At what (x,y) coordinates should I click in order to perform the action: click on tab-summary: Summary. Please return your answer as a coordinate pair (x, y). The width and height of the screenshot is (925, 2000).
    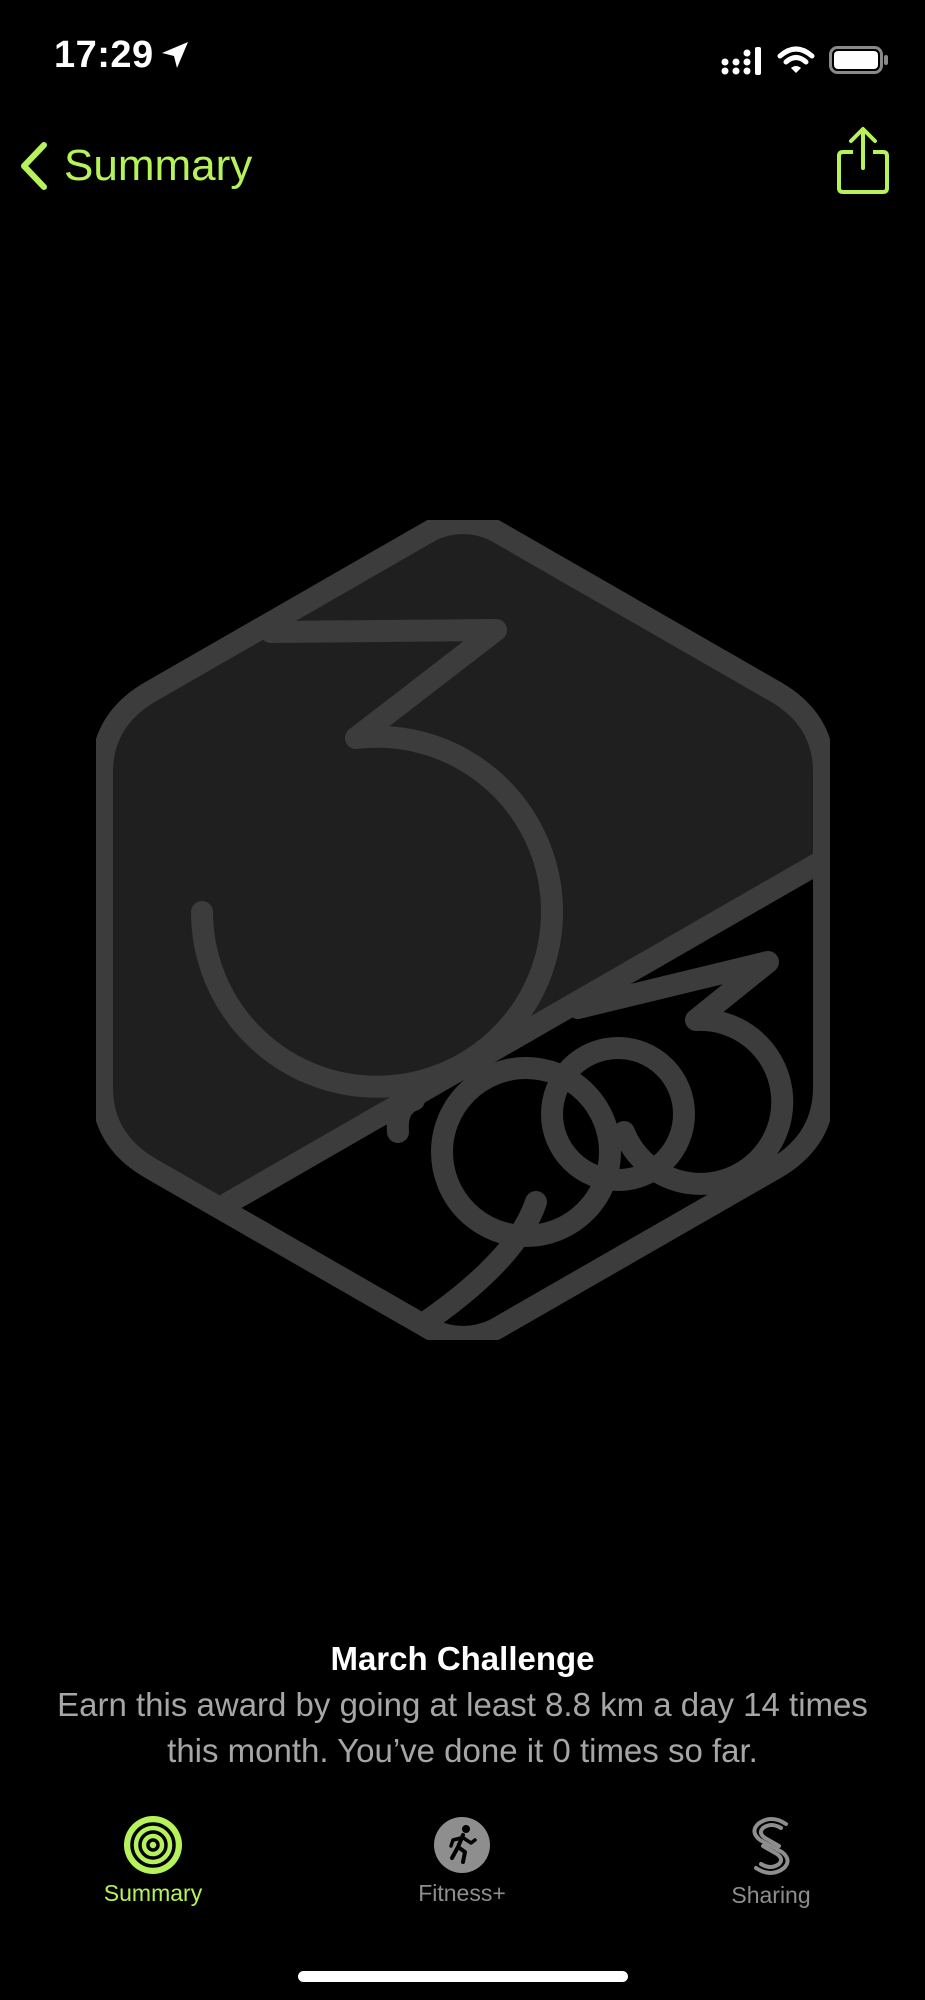
    Looking at the image, I should click on (153, 1876).